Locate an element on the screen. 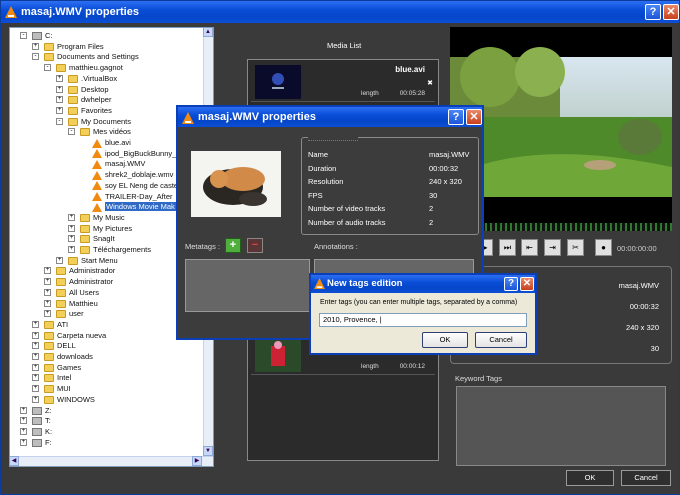 This screenshot has width=680, height=495. tree-horizontal-scrollbar: ◀ ▶ is located at coordinates (111, 461).